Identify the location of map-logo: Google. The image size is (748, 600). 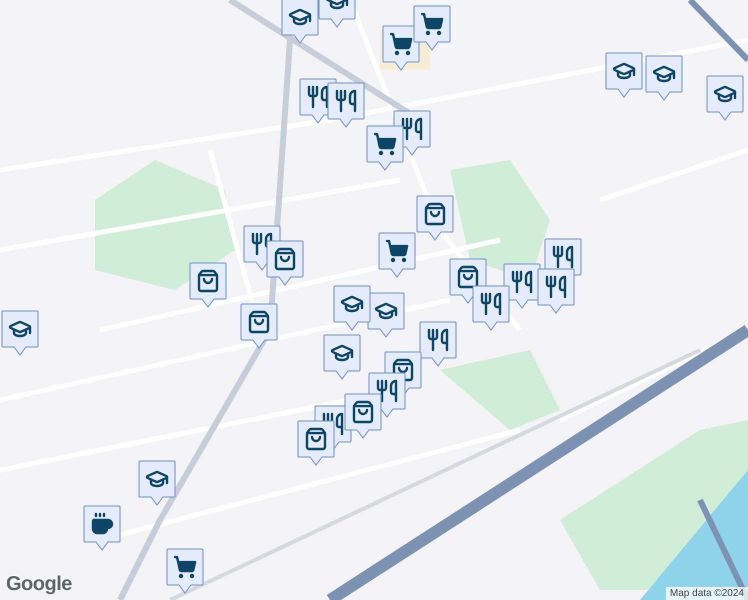
(39, 584).